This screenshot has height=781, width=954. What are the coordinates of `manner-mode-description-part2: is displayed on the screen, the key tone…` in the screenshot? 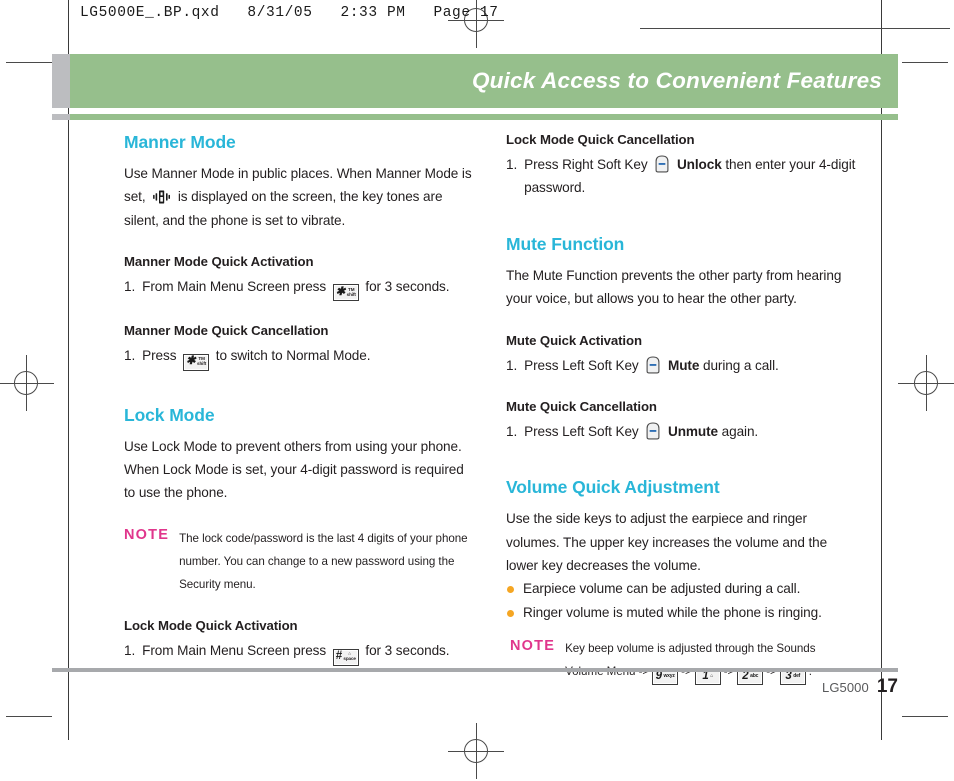 It's located at (283, 208).